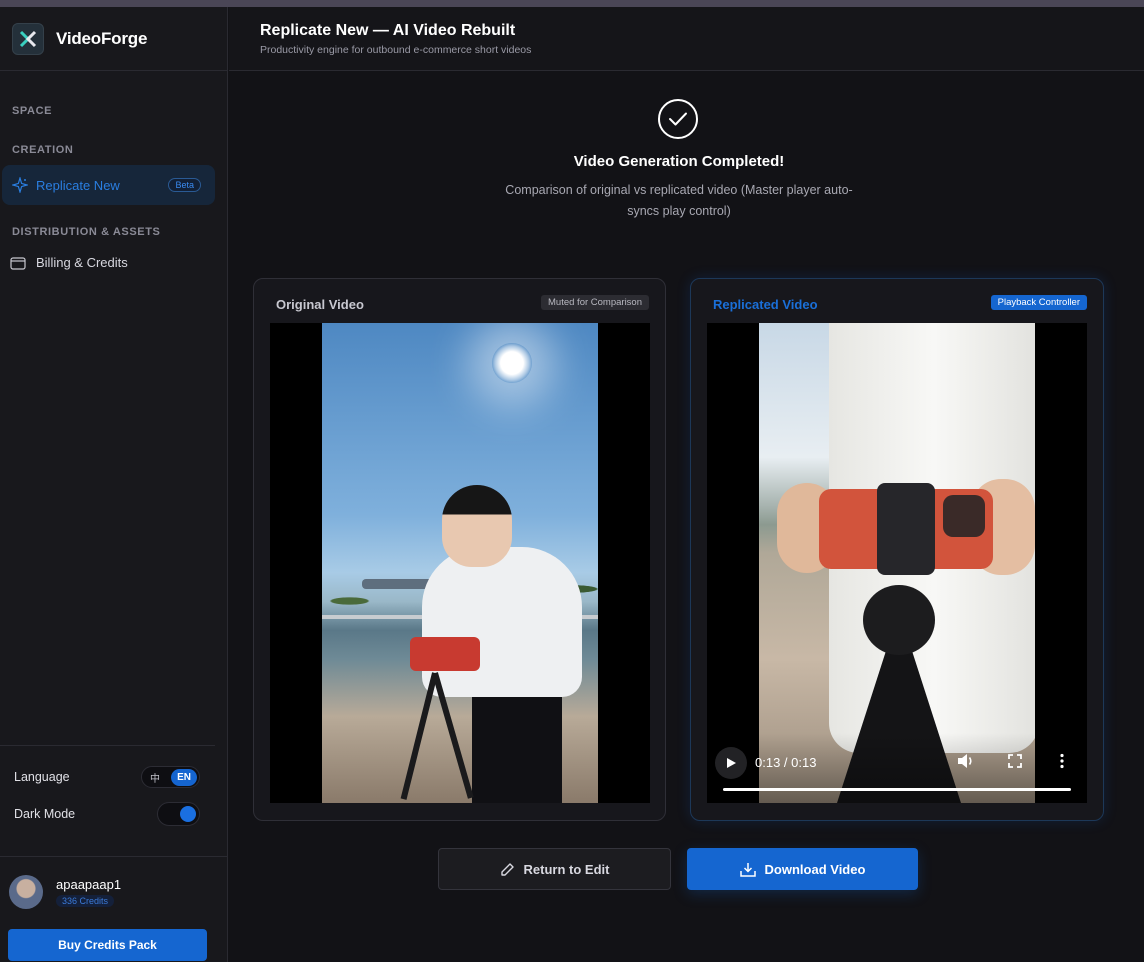 This screenshot has height=962, width=1144. I want to click on pencil-icon, so click(507, 869).